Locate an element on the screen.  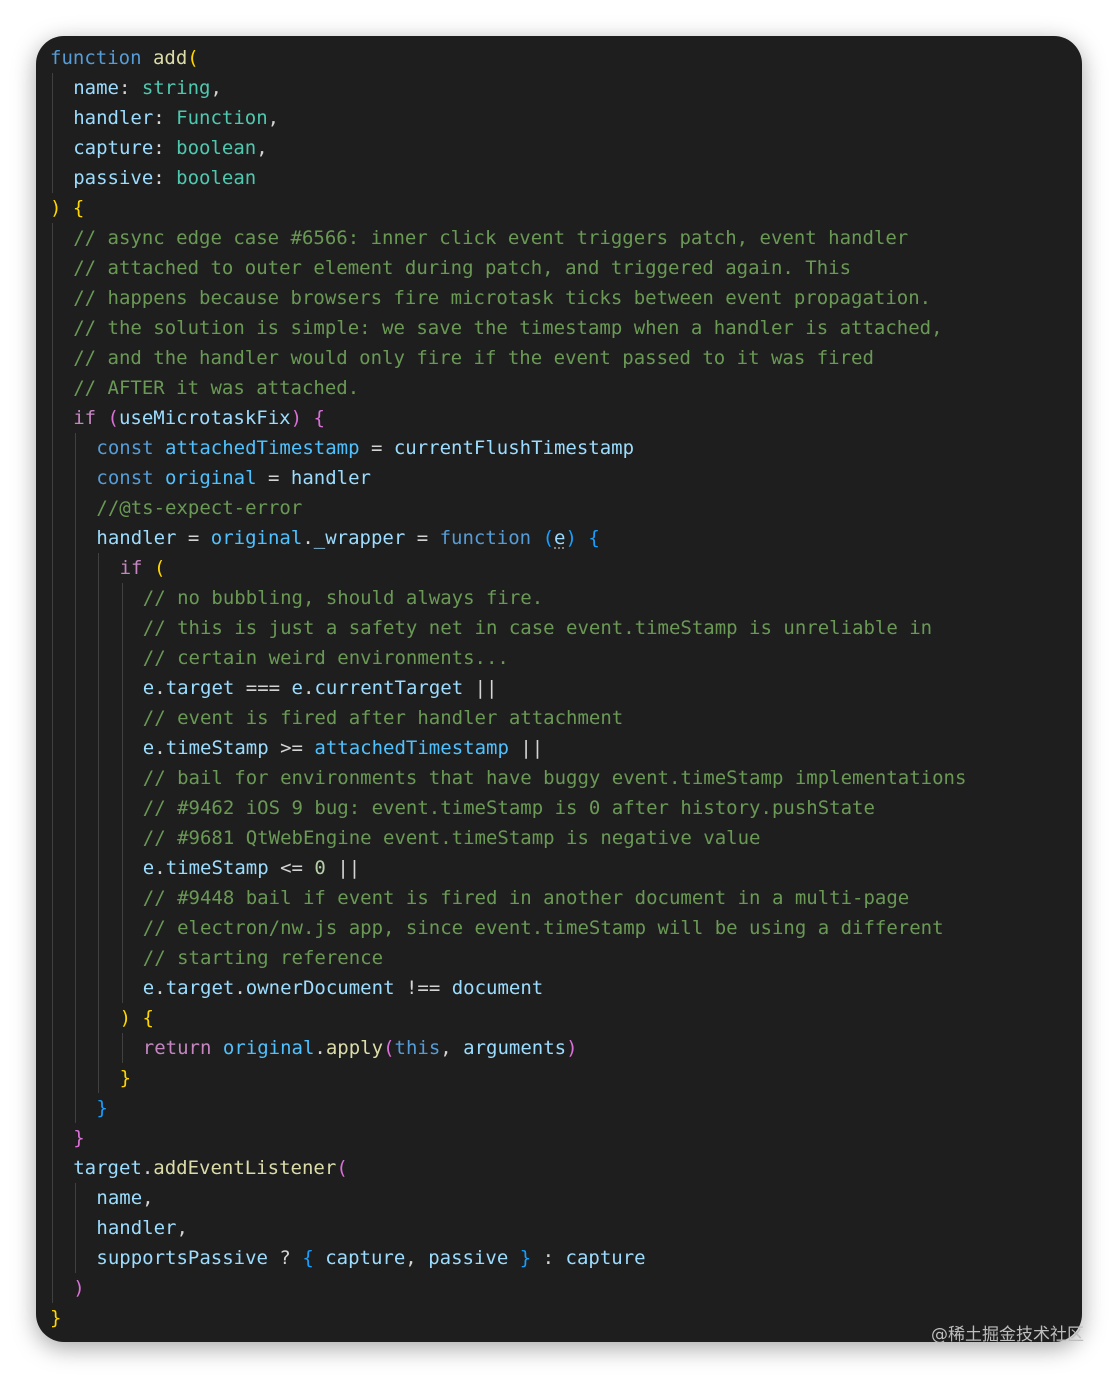
code-line: ) is located at coordinates (566, 1288).